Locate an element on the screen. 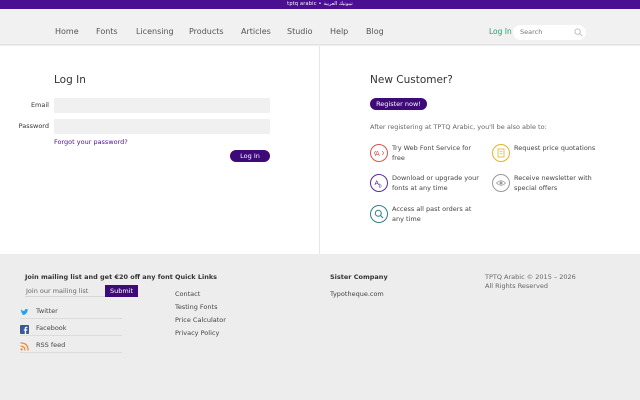  rss-icon is located at coordinates (24, 346).